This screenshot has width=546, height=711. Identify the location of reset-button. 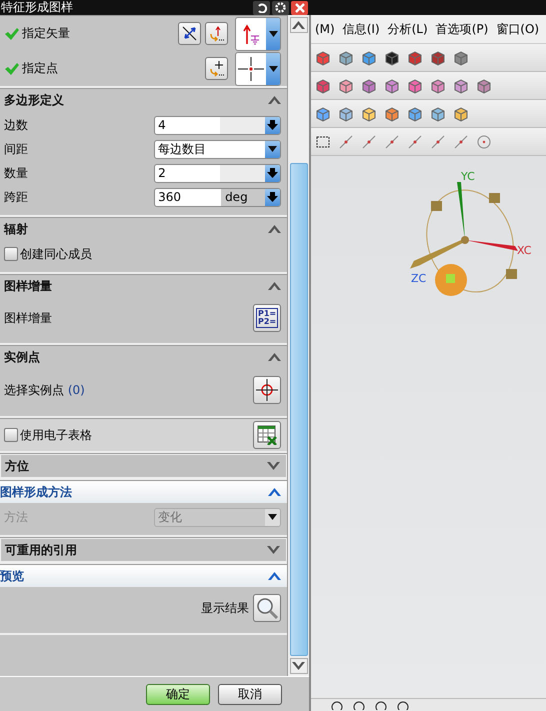
(261, 7).